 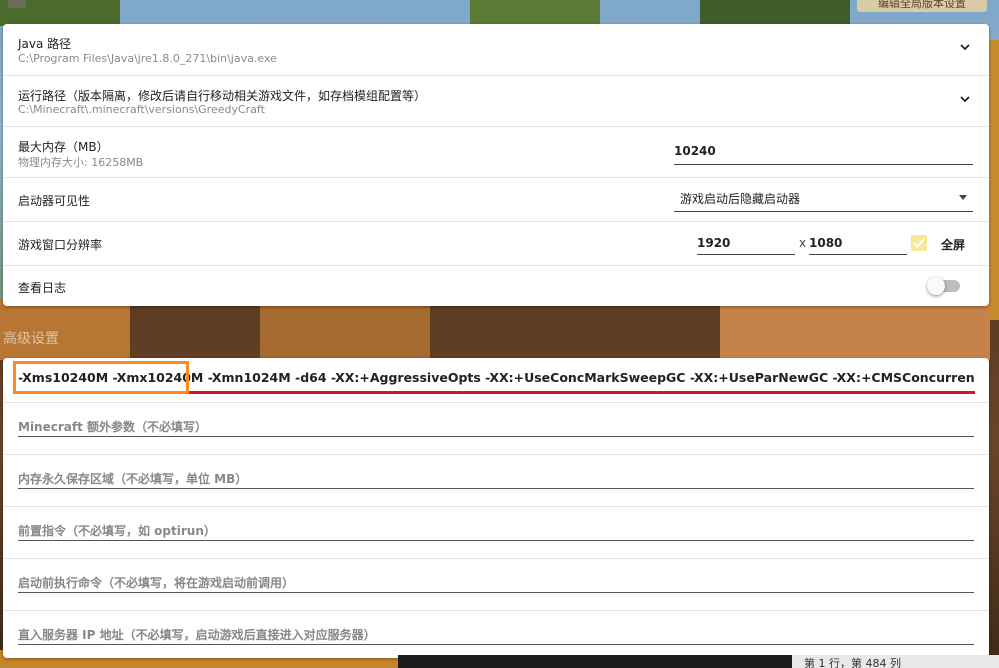 I want to click on advanced-settings-title: 高级设置, so click(x=31, y=339).